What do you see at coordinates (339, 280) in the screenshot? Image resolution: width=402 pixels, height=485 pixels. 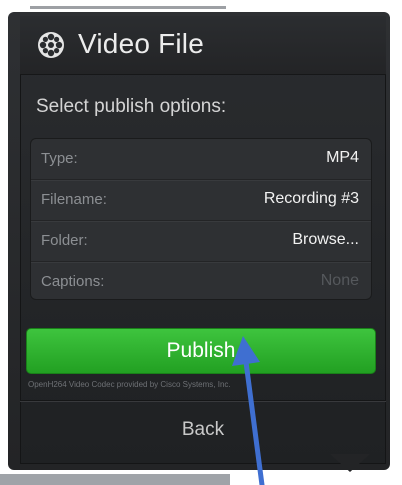 I see `option-captions-value: None` at bounding box center [339, 280].